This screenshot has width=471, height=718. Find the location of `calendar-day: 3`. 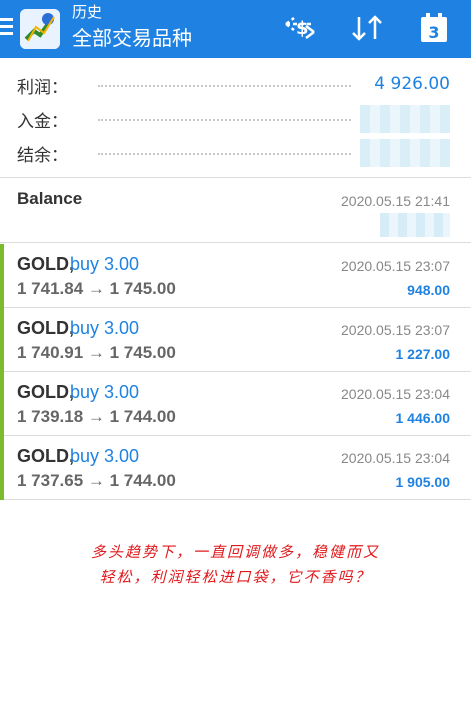

calendar-day: 3 is located at coordinates (433, 32).